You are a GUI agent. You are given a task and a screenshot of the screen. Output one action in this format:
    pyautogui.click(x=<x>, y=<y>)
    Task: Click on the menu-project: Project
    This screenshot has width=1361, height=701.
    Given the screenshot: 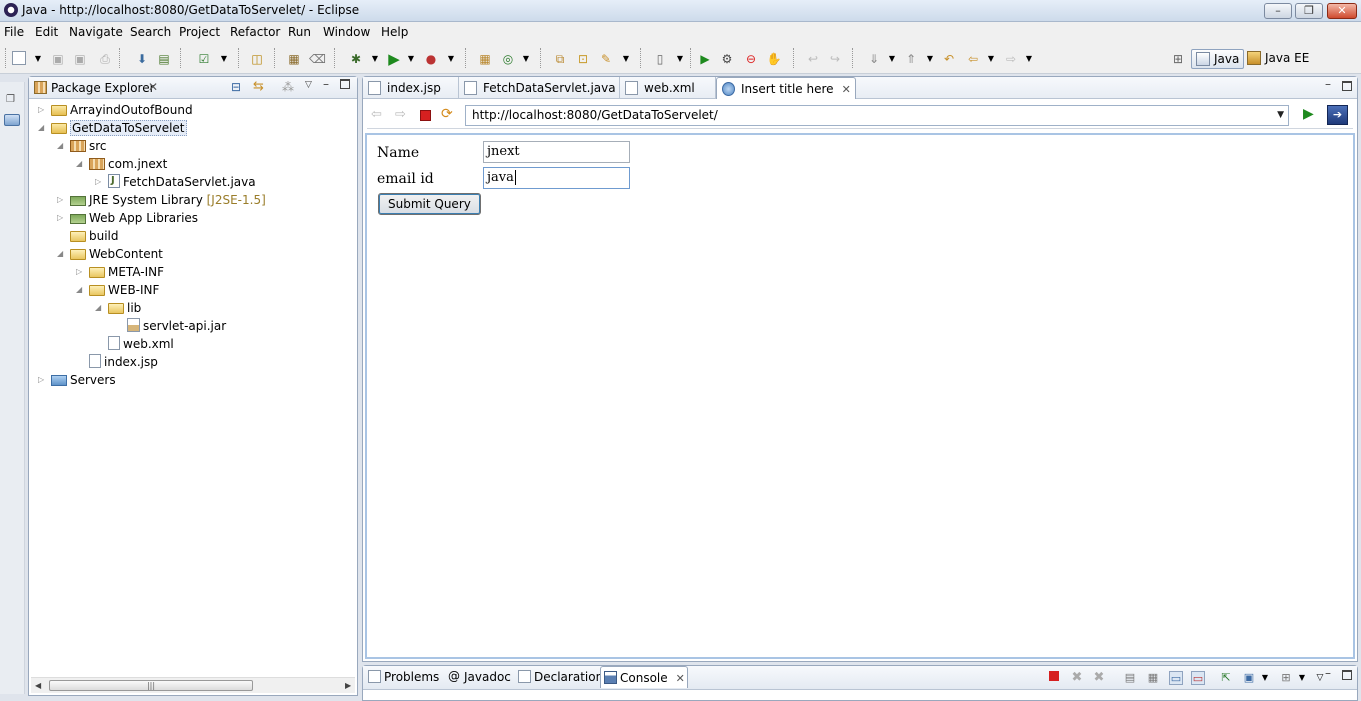 What is the action you would take?
    pyautogui.click(x=199, y=32)
    